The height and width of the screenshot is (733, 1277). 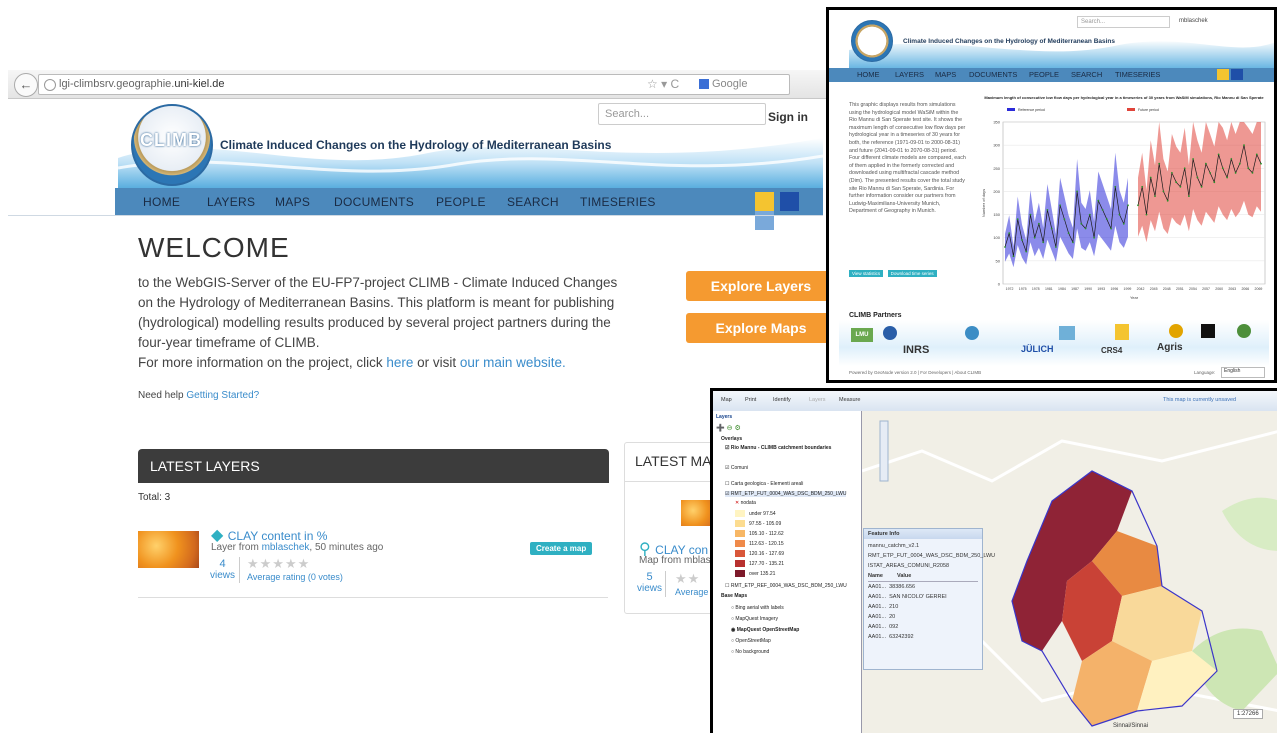 I want to click on nav-timeseries: TIMESERIES, so click(x=618, y=202).